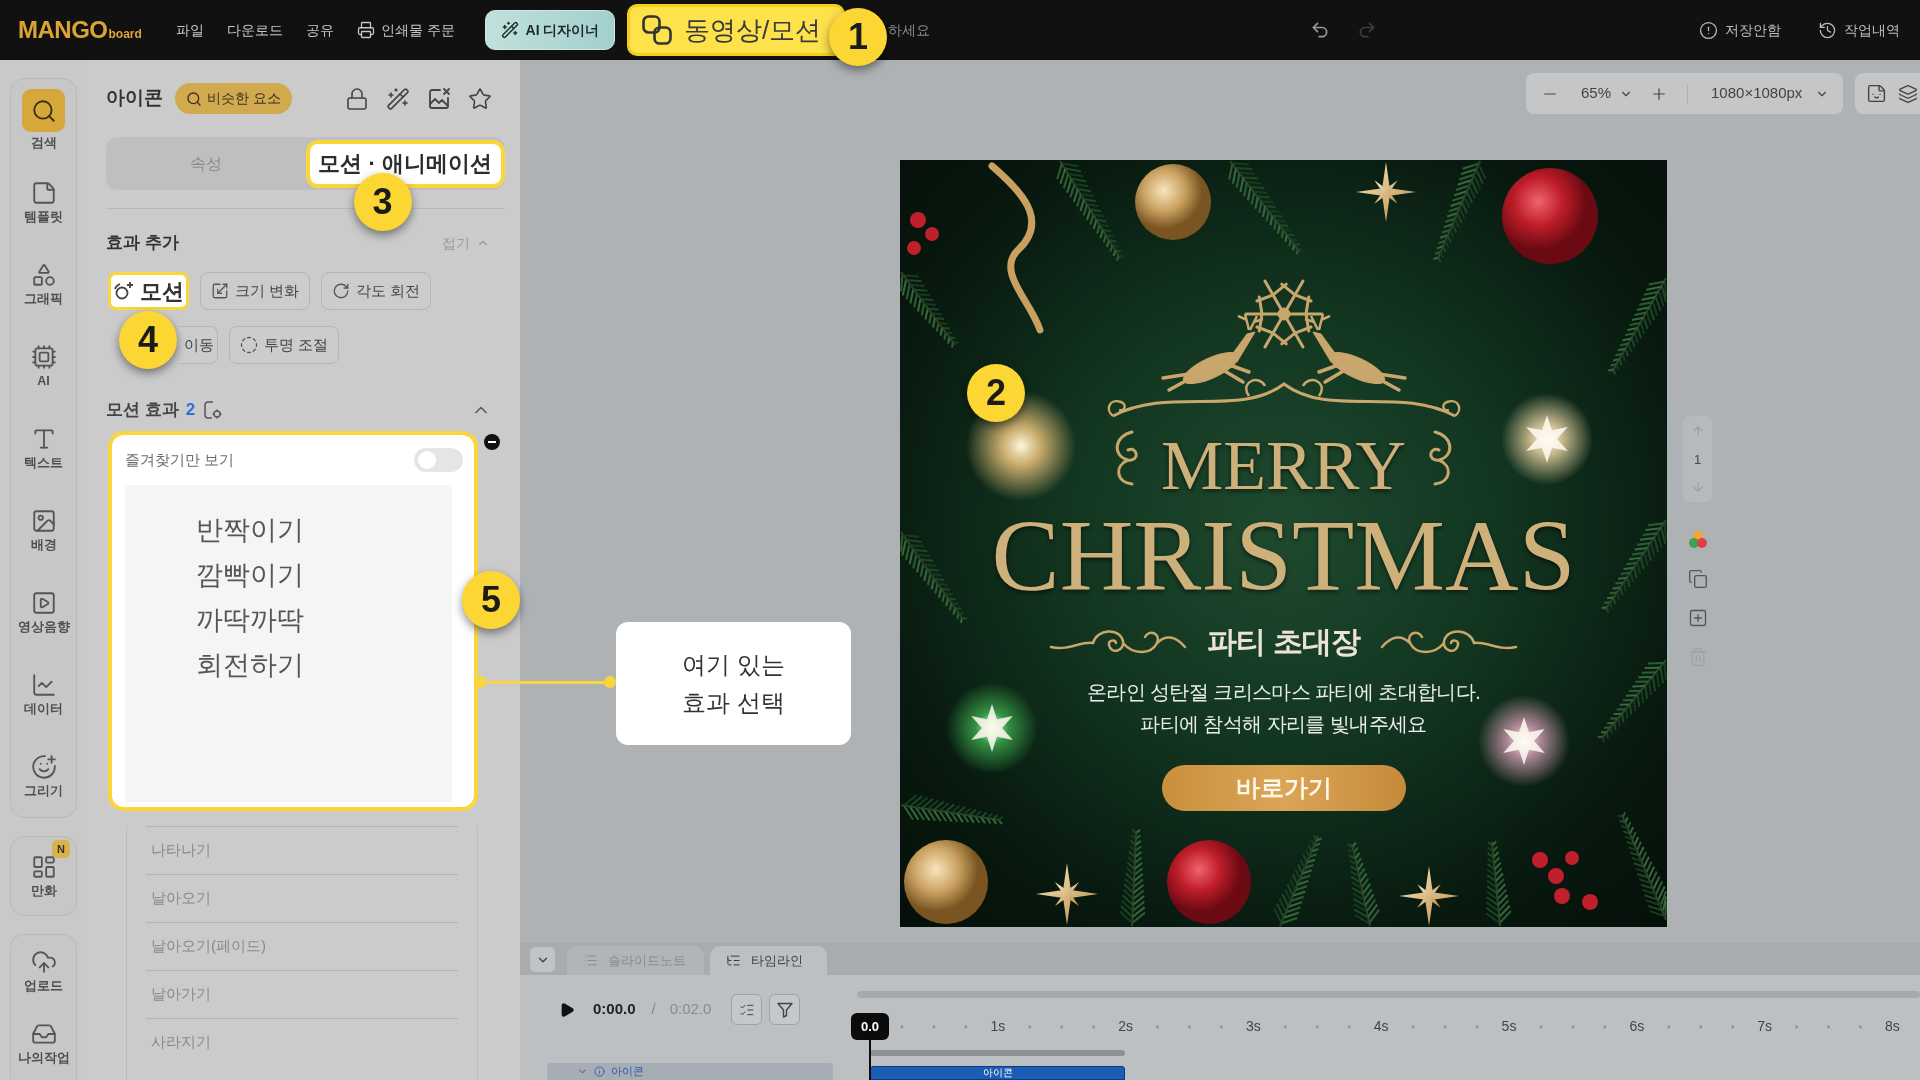 Image resolution: width=1920 pixels, height=1080 pixels. What do you see at coordinates (213, 410) in the screenshot?
I see `gear-box-icon` at bounding box center [213, 410].